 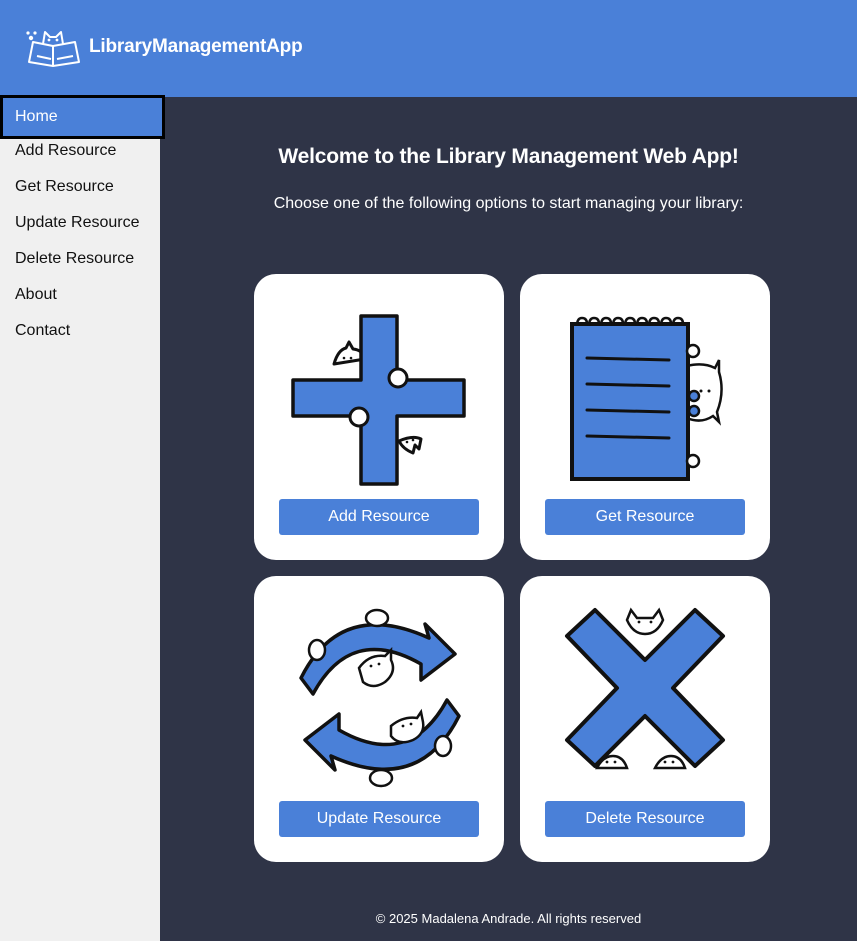 What do you see at coordinates (379, 819) in the screenshot?
I see `update-resource-button: Update Resource` at bounding box center [379, 819].